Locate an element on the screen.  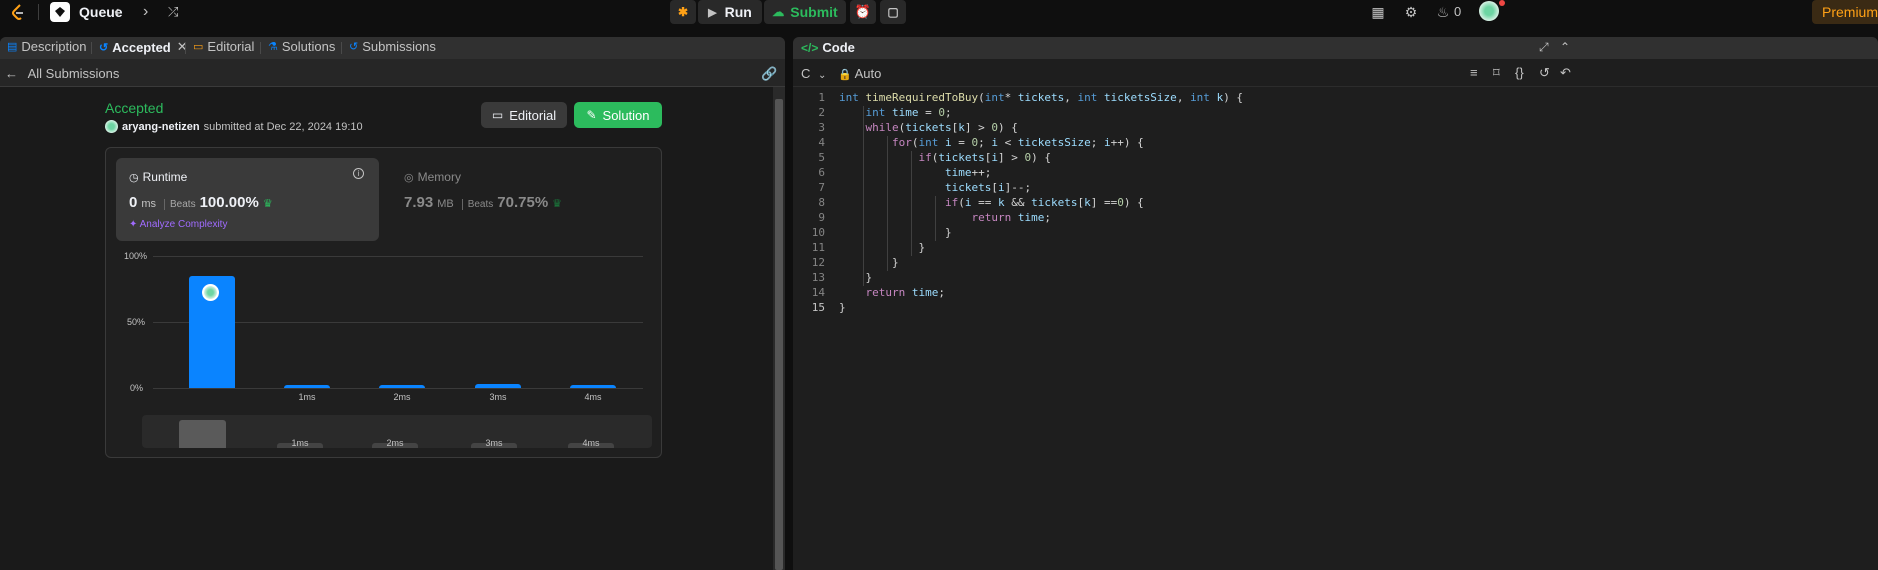
clock-icon: ◷ is located at coordinates (134, 177).